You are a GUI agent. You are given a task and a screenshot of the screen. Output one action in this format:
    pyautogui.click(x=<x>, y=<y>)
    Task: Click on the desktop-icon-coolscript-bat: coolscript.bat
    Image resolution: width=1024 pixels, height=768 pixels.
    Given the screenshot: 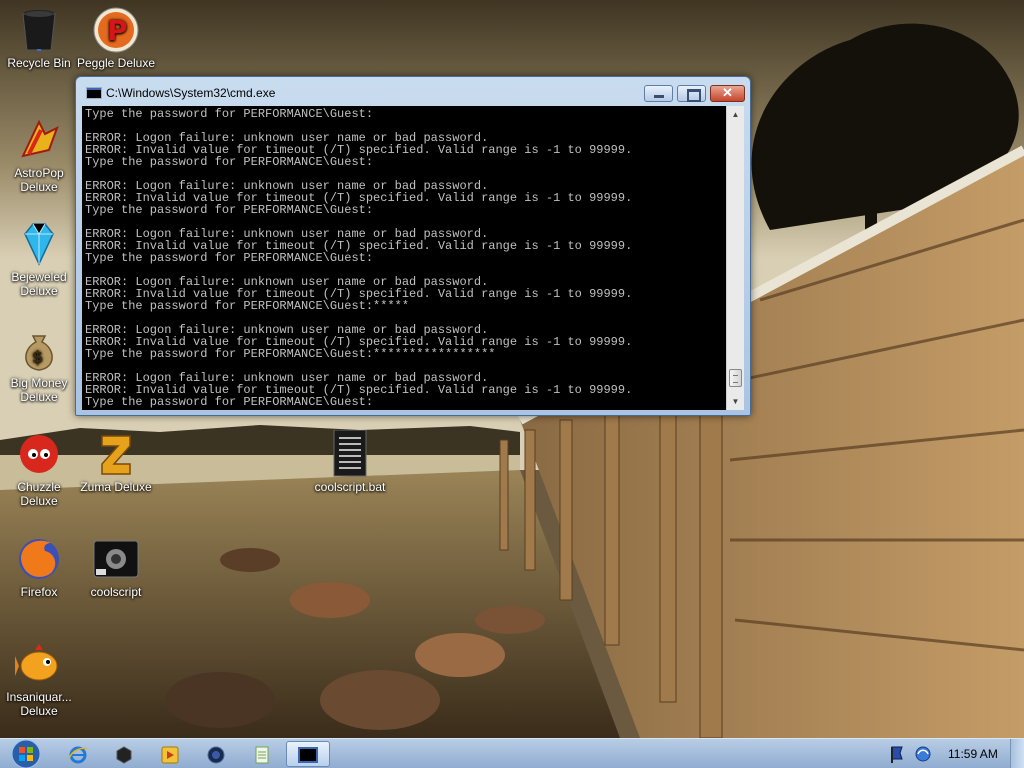 What is the action you would take?
    pyautogui.click(x=350, y=462)
    